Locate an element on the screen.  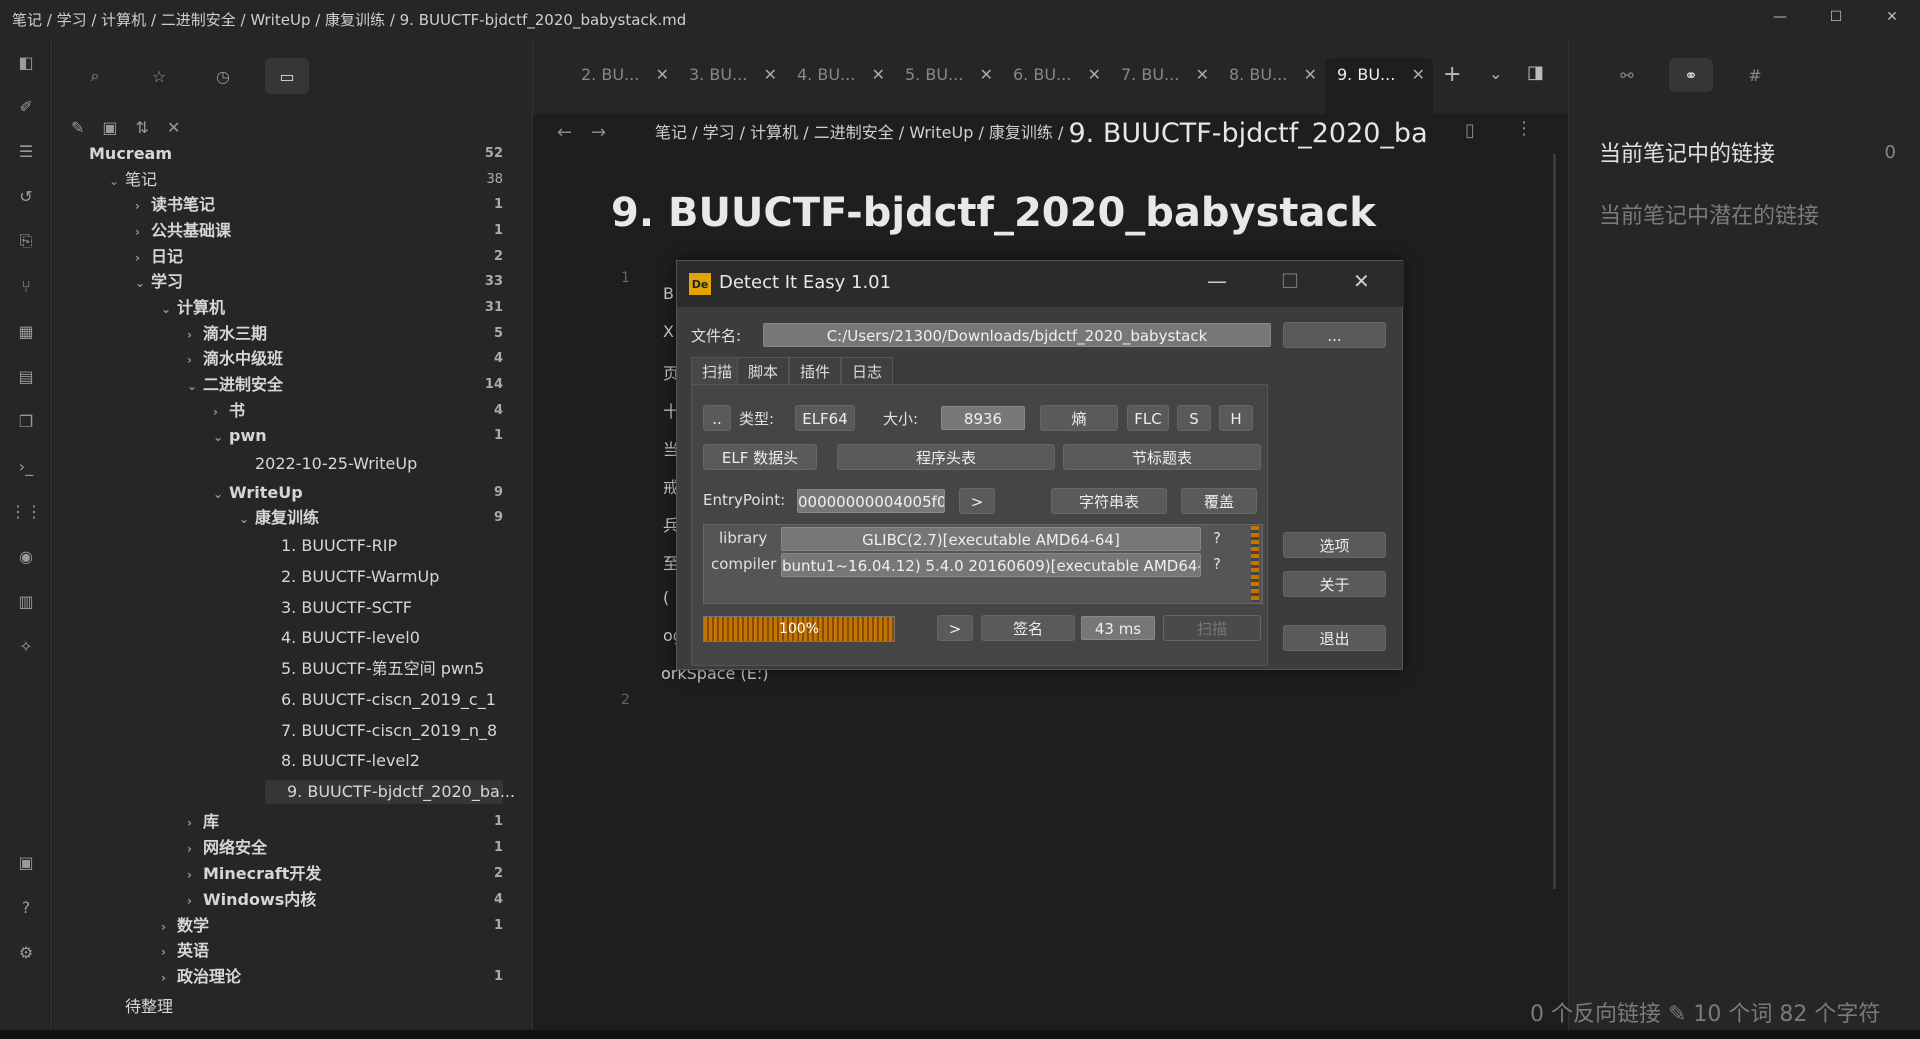
file-export-icon: ⎘ is located at coordinates (26, 241).